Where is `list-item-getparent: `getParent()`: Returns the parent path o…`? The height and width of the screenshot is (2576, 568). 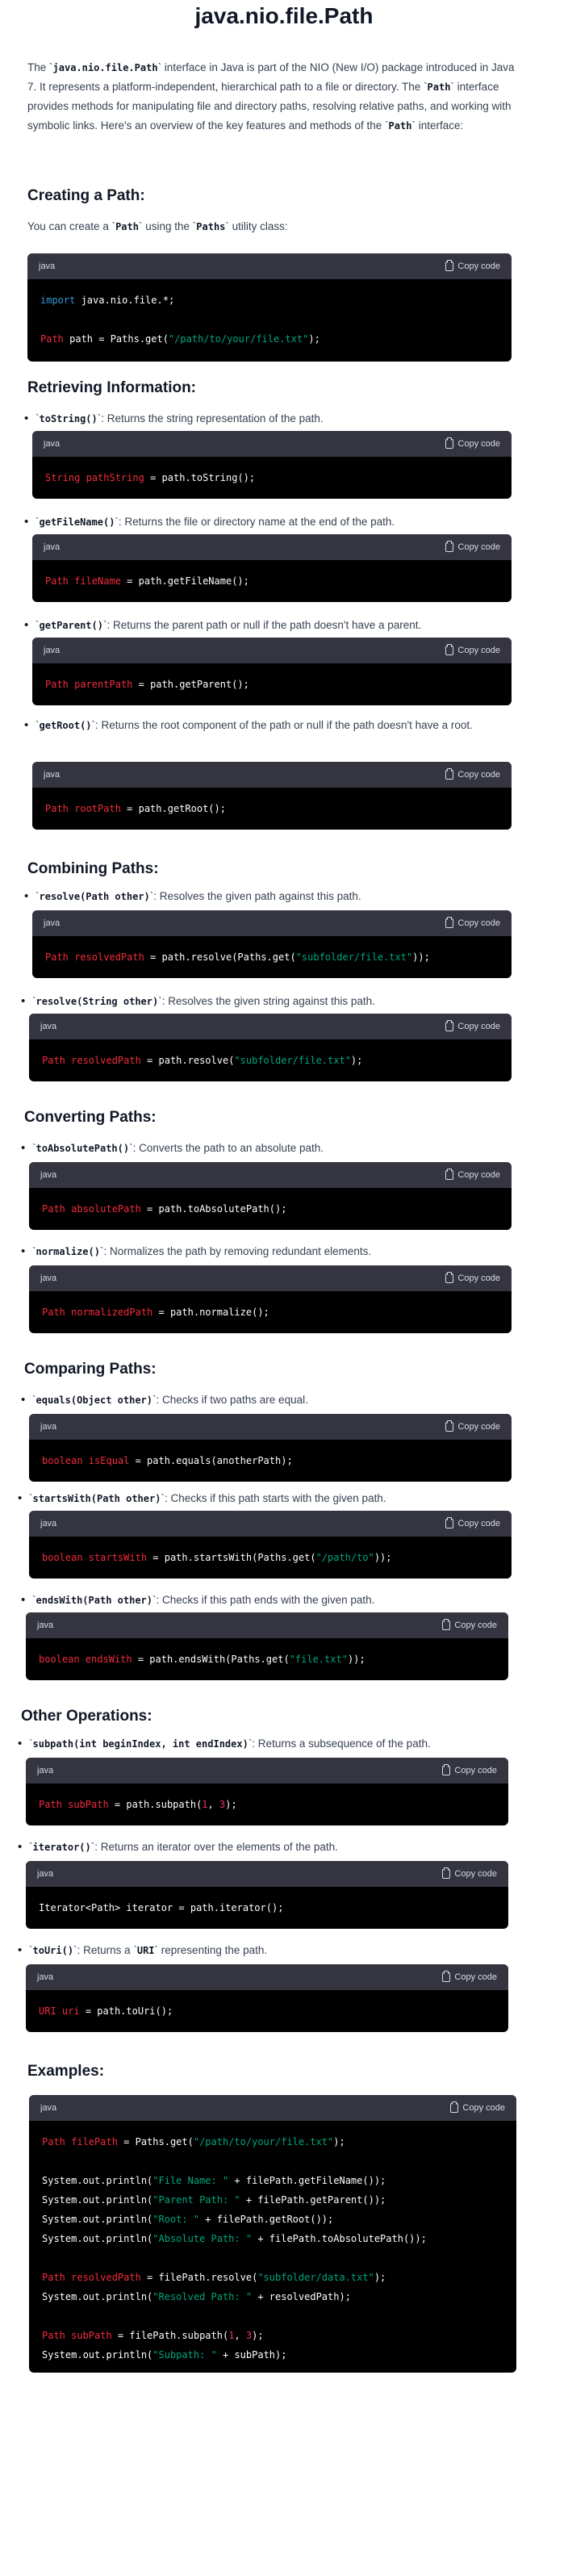
list-item-getparent: `getParent()`: Returns the parent path o… is located at coordinates (272, 625).